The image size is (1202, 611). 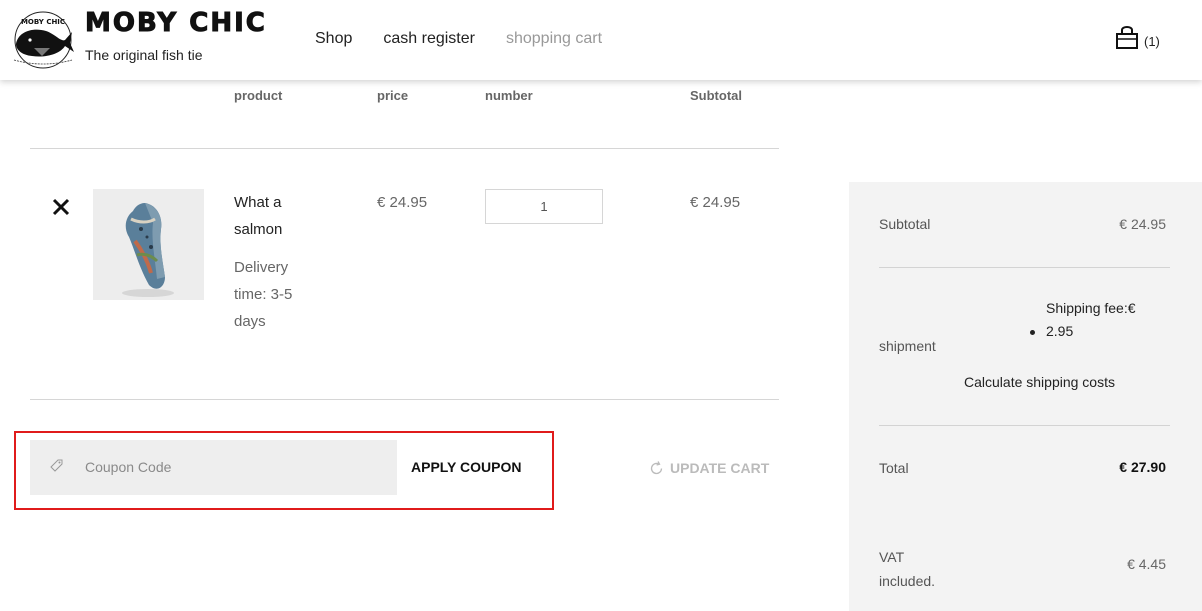 I want to click on apply-coupon-button: APPLY COUPON, so click(x=466, y=467).